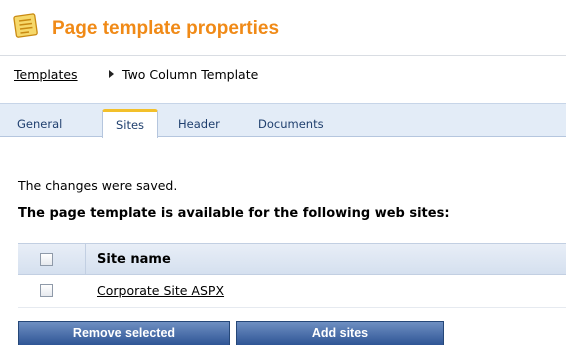 This screenshot has width=566, height=345. I want to click on row-checkbox, so click(46, 290).